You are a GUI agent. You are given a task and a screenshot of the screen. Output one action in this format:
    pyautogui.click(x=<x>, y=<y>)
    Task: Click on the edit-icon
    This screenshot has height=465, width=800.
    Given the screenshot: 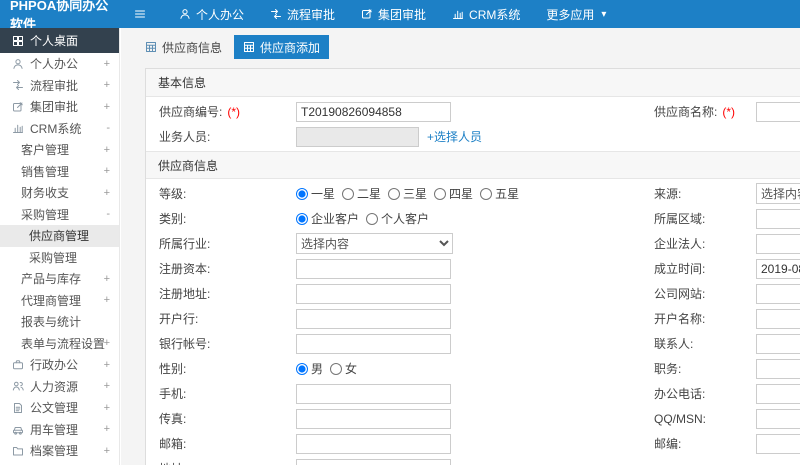 What is the action you would take?
    pyautogui.click(x=367, y=14)
    